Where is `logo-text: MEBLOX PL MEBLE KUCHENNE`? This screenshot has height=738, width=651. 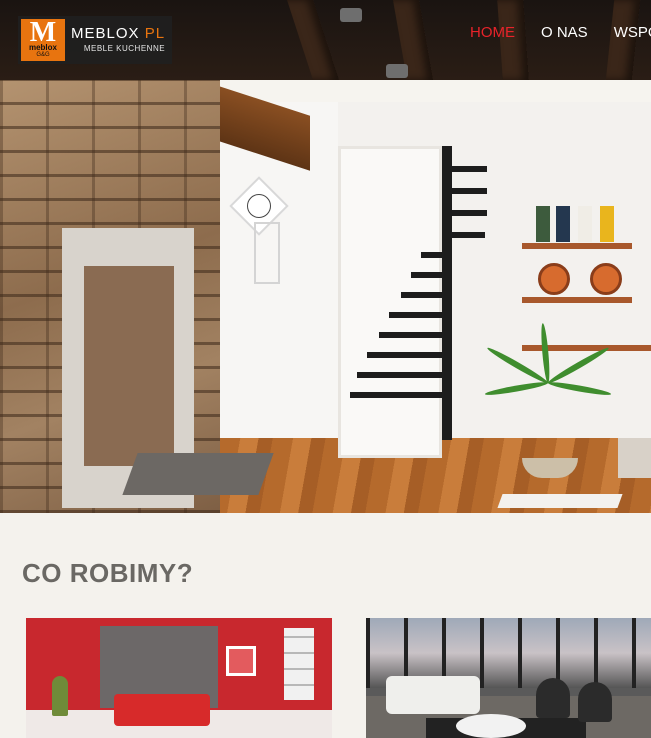 logo-text: MEBLOX PL MEBLE KUCHENNE is located at coordinates (118, 40).